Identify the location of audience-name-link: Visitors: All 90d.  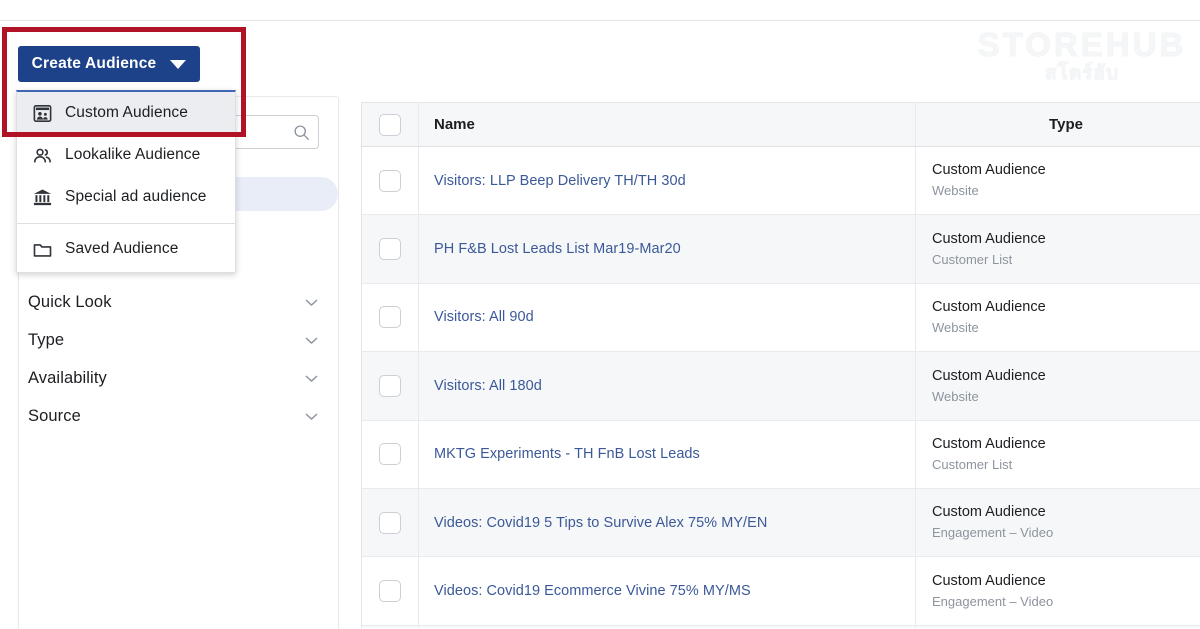
(484, 317).